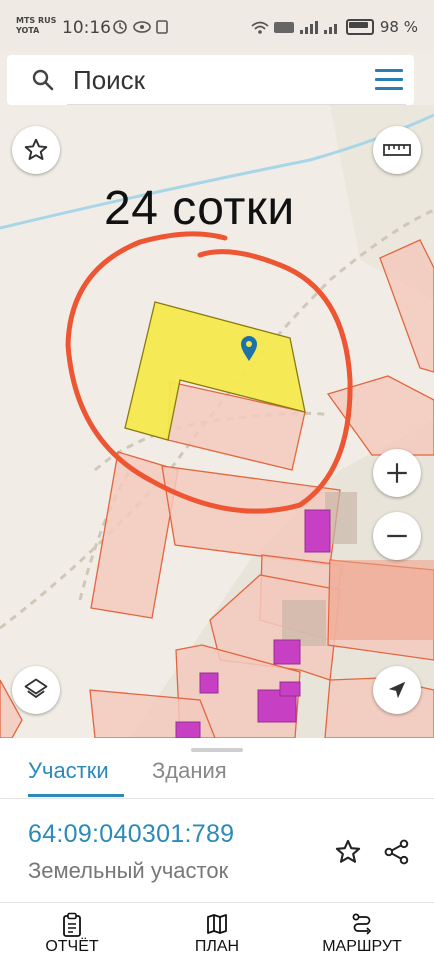 This screenshot has height=960, width=434. I want to click on nav-divider, so click(217, 902).